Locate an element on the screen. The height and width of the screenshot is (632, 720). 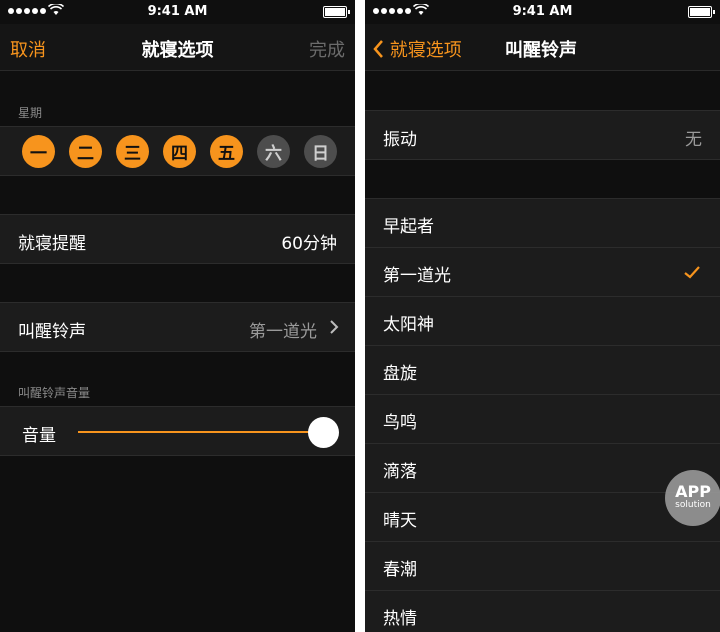
page-title: 叫醒铃声 is located at coordinates (541, 50).